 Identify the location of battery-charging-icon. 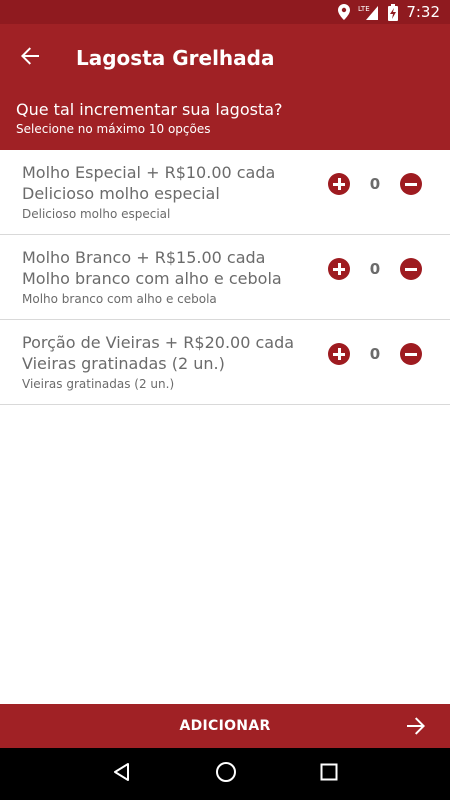
(393, 12).